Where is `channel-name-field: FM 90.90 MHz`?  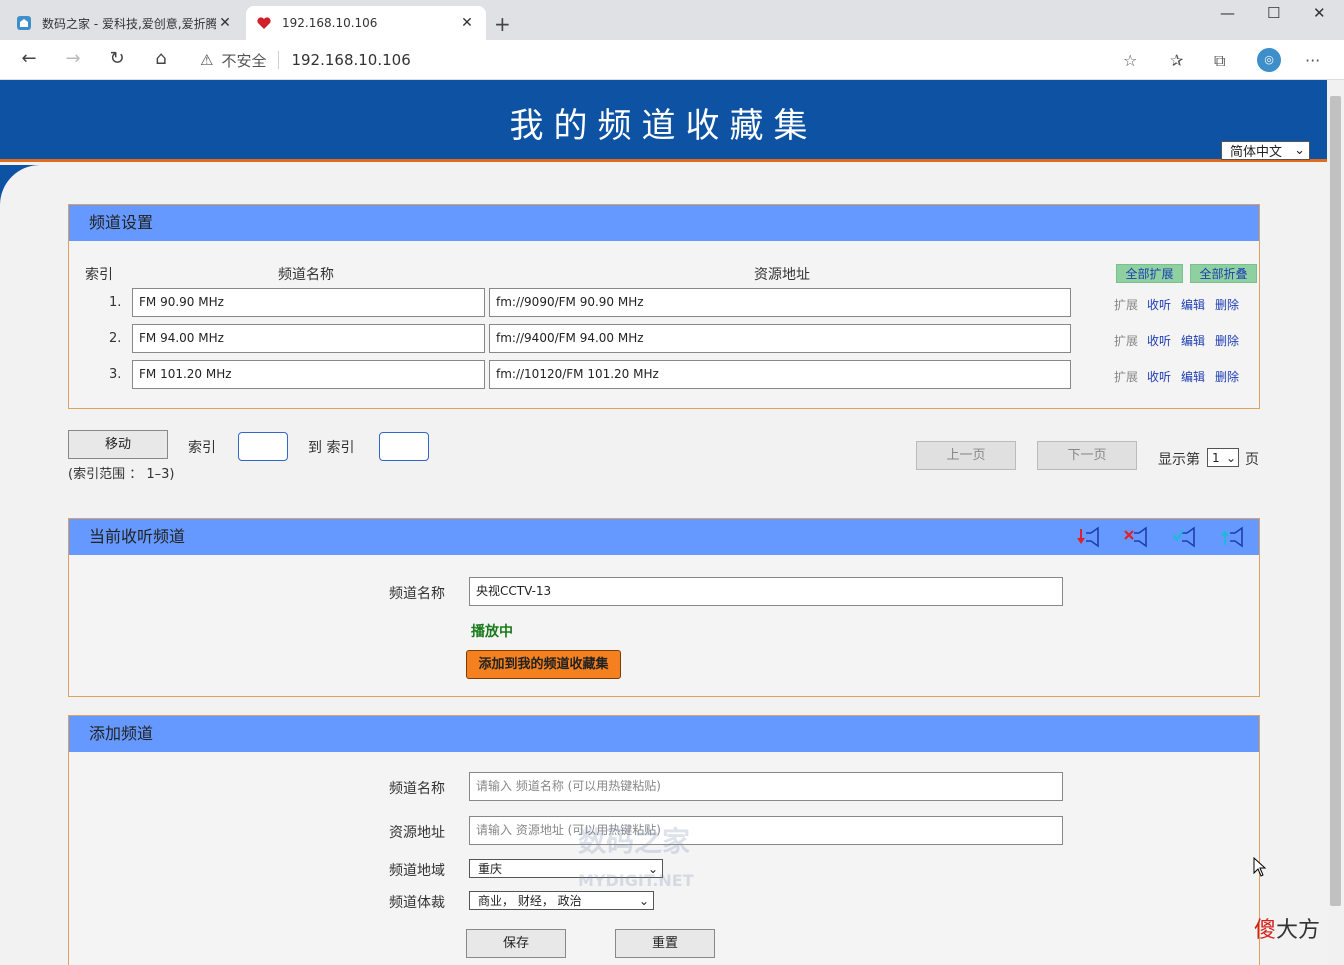 channel-name-field: FM 90.90 MHz is located at coordinates (308, 302).